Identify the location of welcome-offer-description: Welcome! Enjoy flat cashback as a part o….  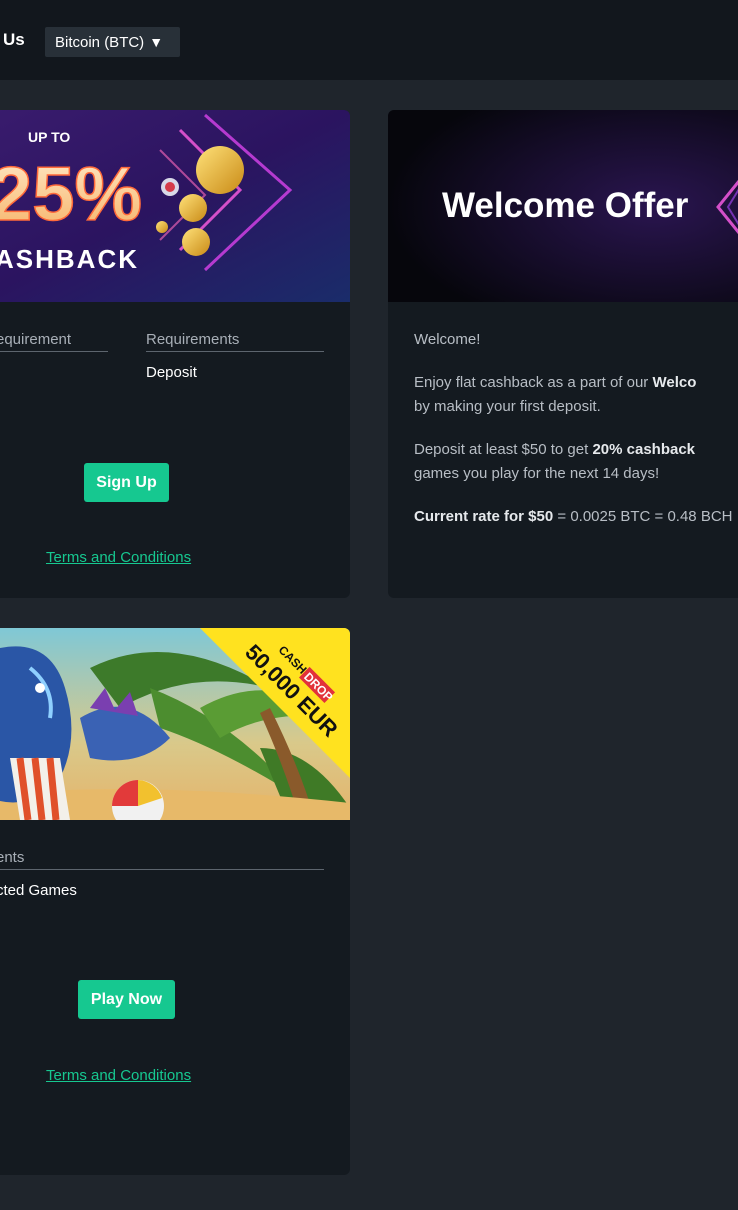
(576, 438).